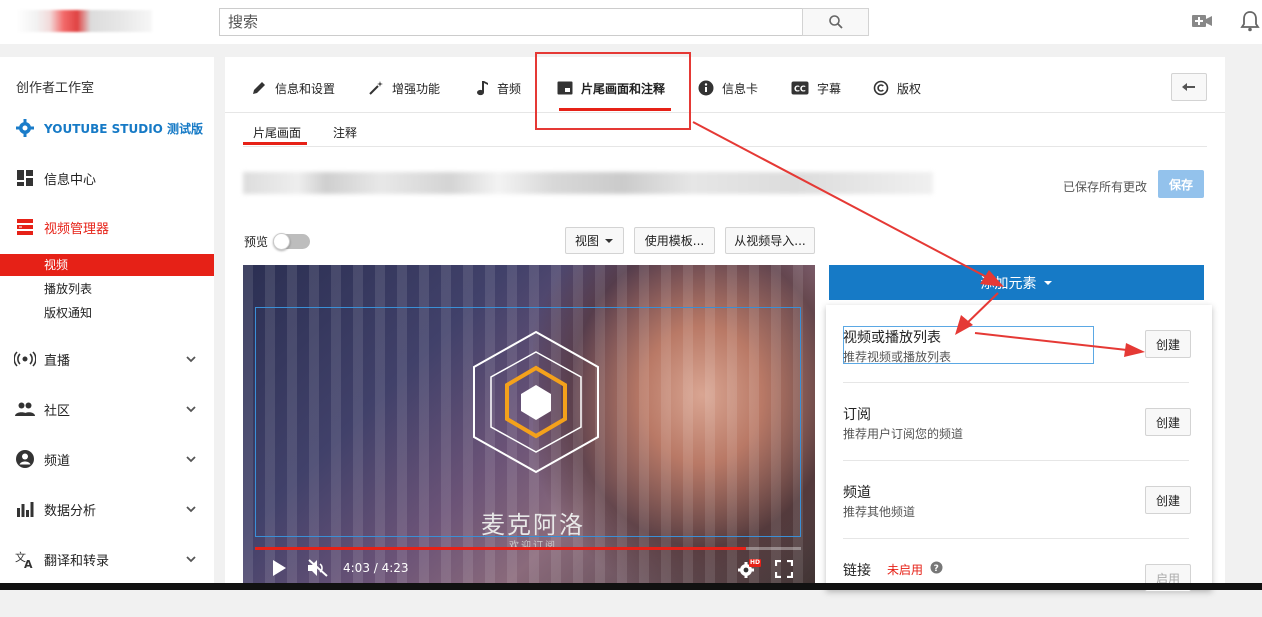  Describe the element at coordinates (345, 132) in the screenshot. I see `subtab-annotations: 注释` at that location.